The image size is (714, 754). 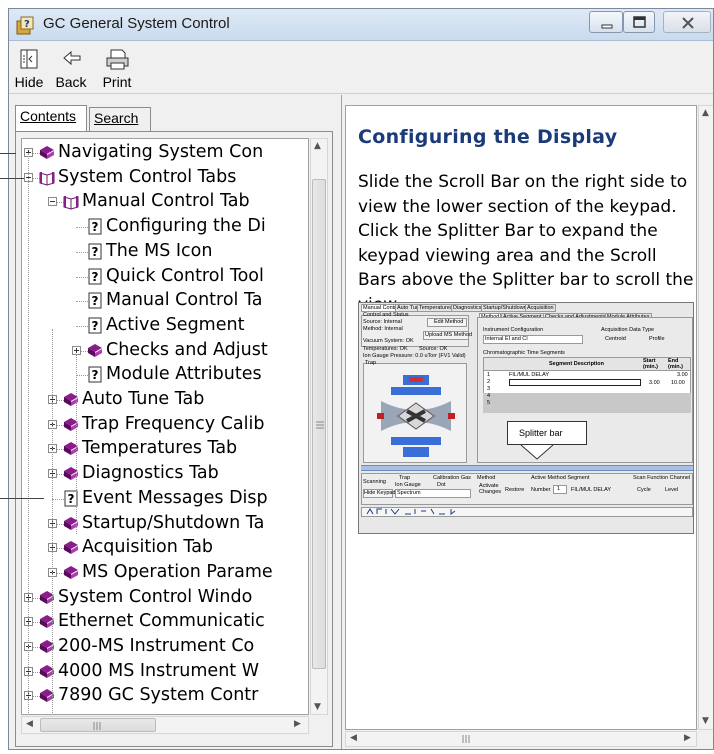 What do you see at coordinates (513, 330) in the screenshot?
I see `instrument-config-label: Instrument Configuration` at bounding box center [513, 330].